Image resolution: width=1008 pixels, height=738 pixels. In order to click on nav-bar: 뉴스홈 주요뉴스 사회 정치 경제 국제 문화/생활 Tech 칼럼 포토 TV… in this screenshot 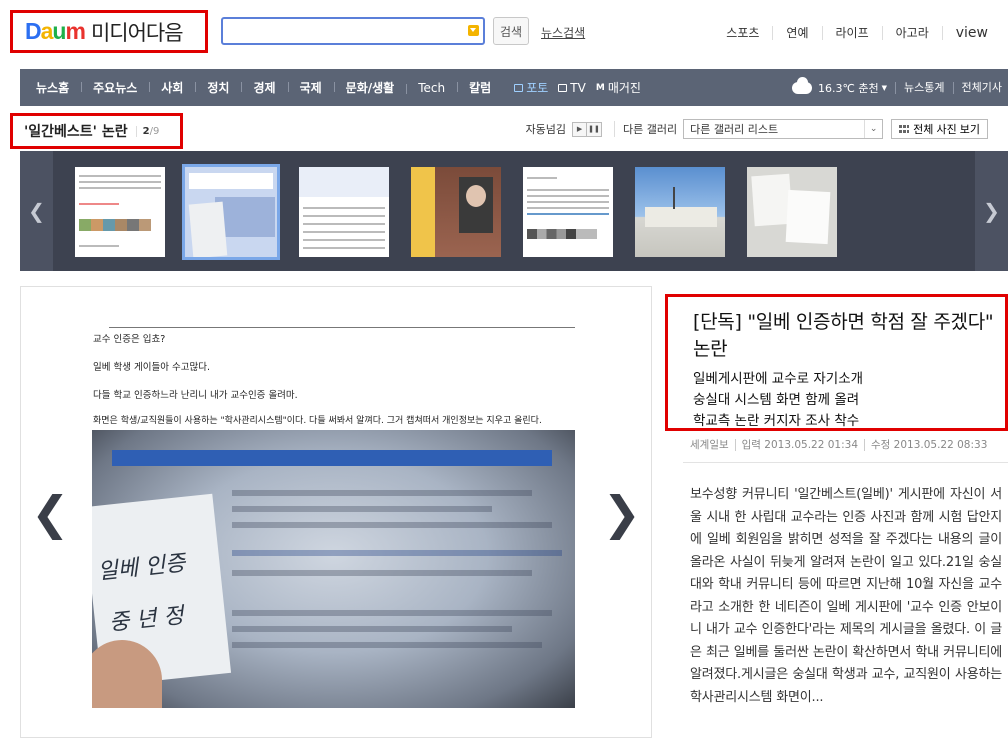, I will do `click(514, 87)`.